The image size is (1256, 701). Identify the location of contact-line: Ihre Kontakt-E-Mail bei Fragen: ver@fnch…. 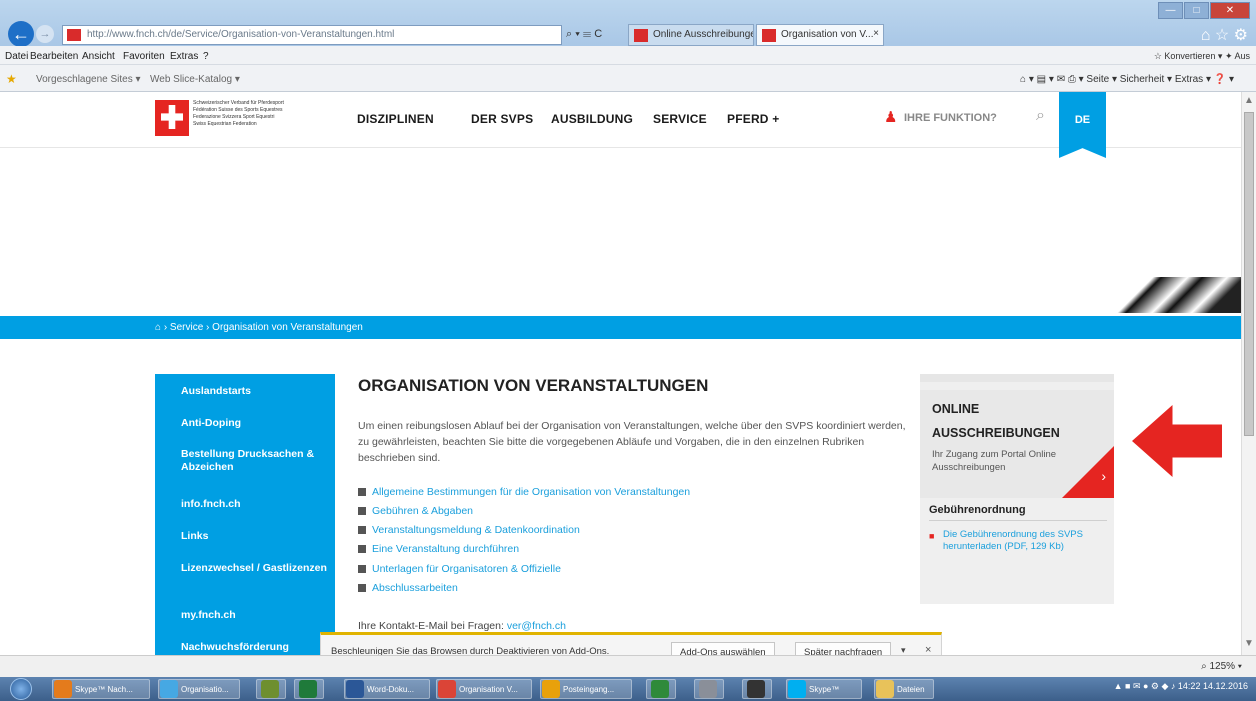
(462, 626).